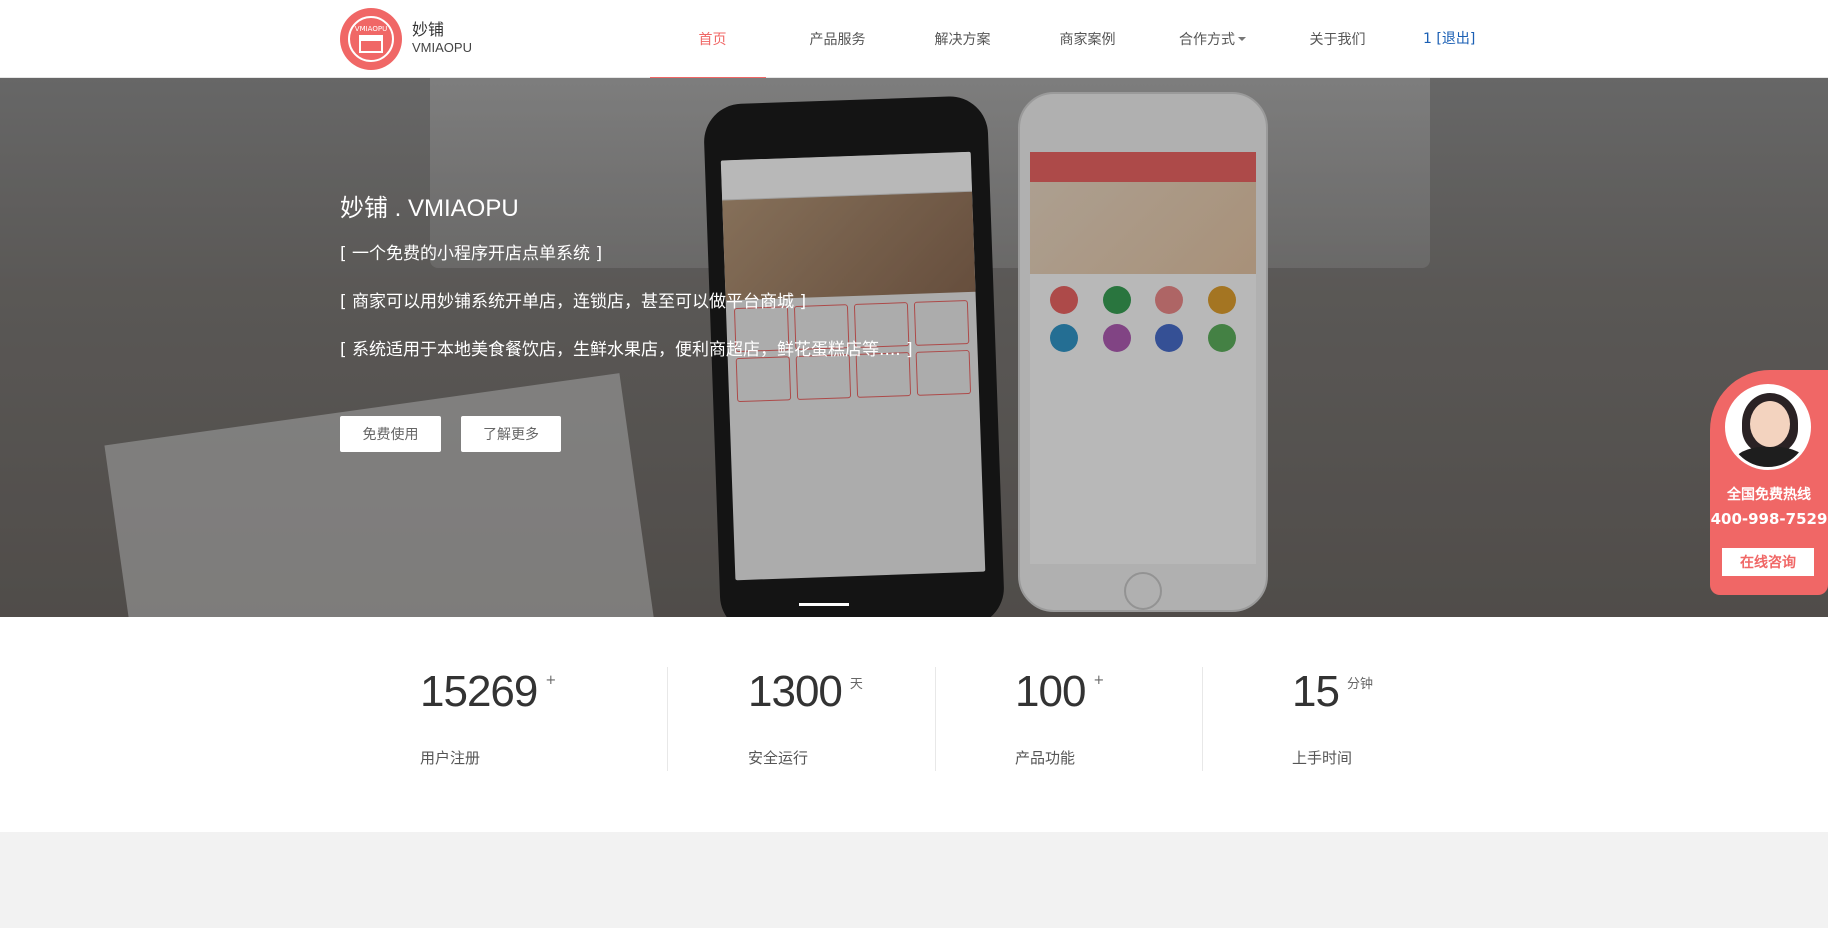 The image size is (1828, 928). What do you see at coordinates (856, 684) in the screenshot?
I see `stat-unit: 天` at bounding box center [856, 684].